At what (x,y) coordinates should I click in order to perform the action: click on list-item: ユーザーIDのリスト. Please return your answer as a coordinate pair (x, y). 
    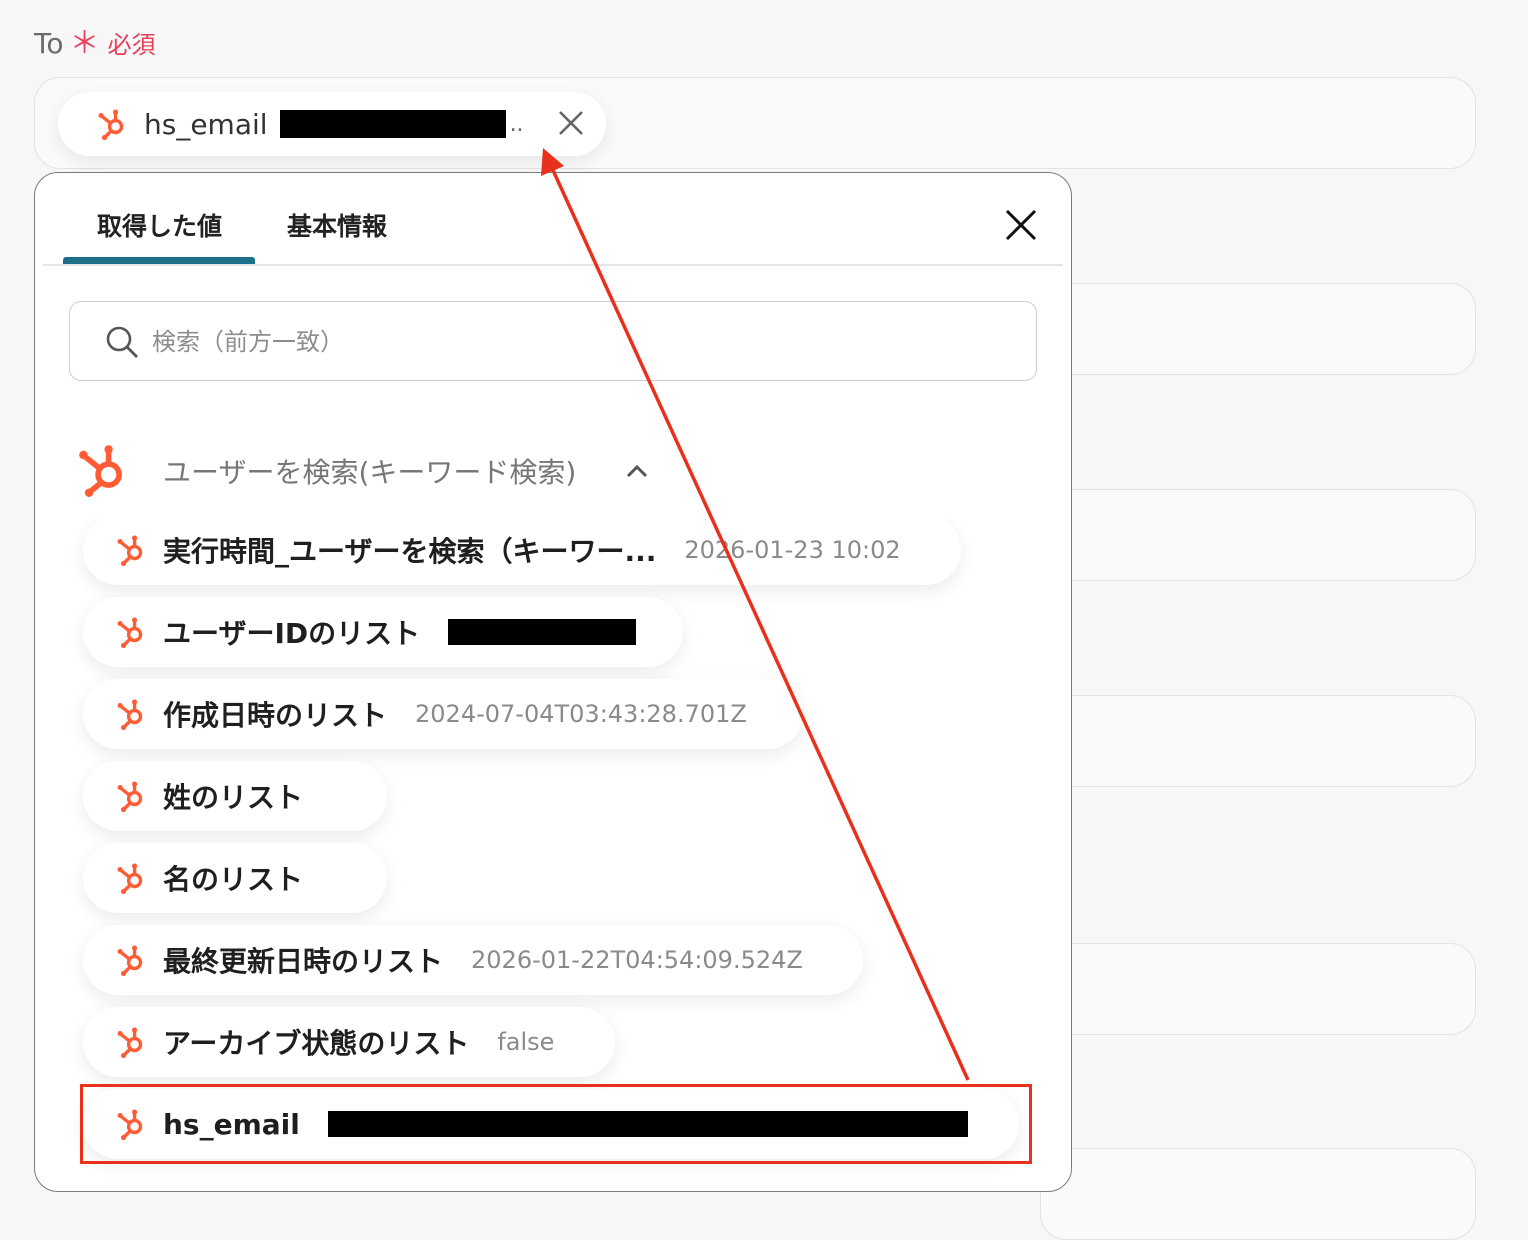
    Looking at the image, I should click on (383, 632).